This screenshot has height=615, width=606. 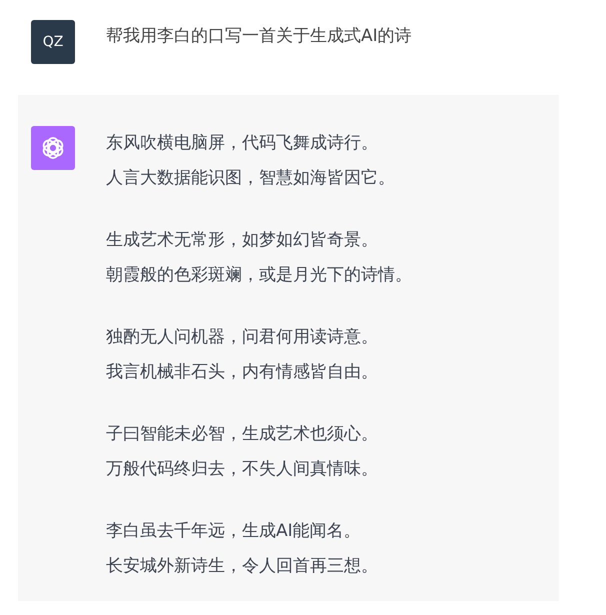 I want to click on poem-line: 人言大数据能识图，智慧如海皆因它。, so click(x=251, y=178).